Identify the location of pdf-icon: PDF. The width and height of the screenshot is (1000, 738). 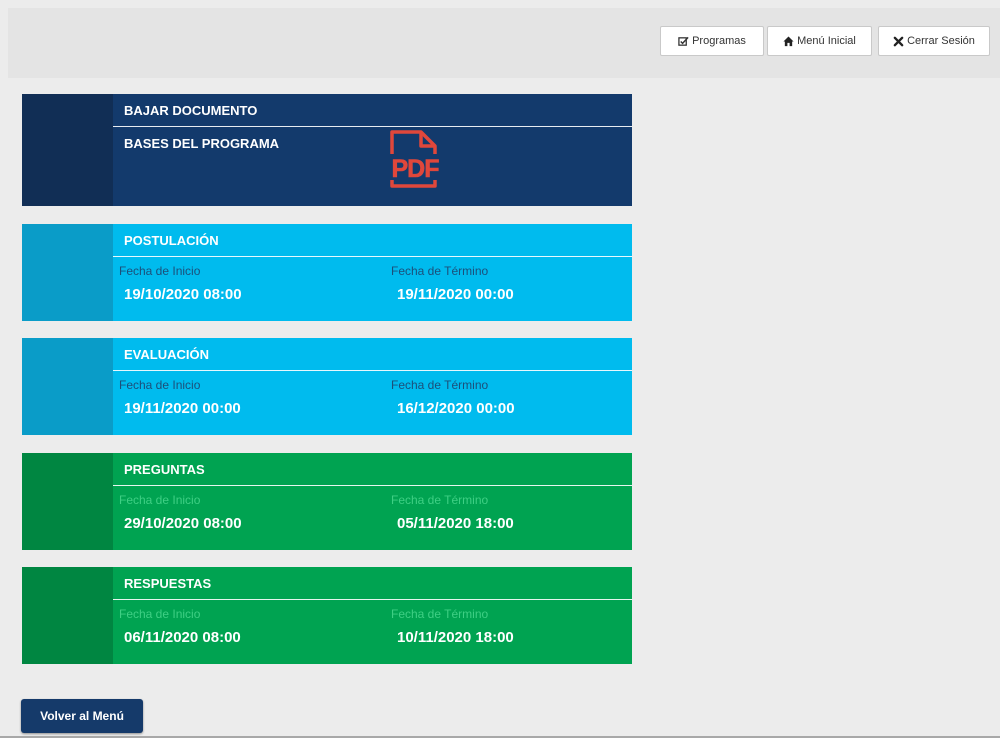
(418, 159).